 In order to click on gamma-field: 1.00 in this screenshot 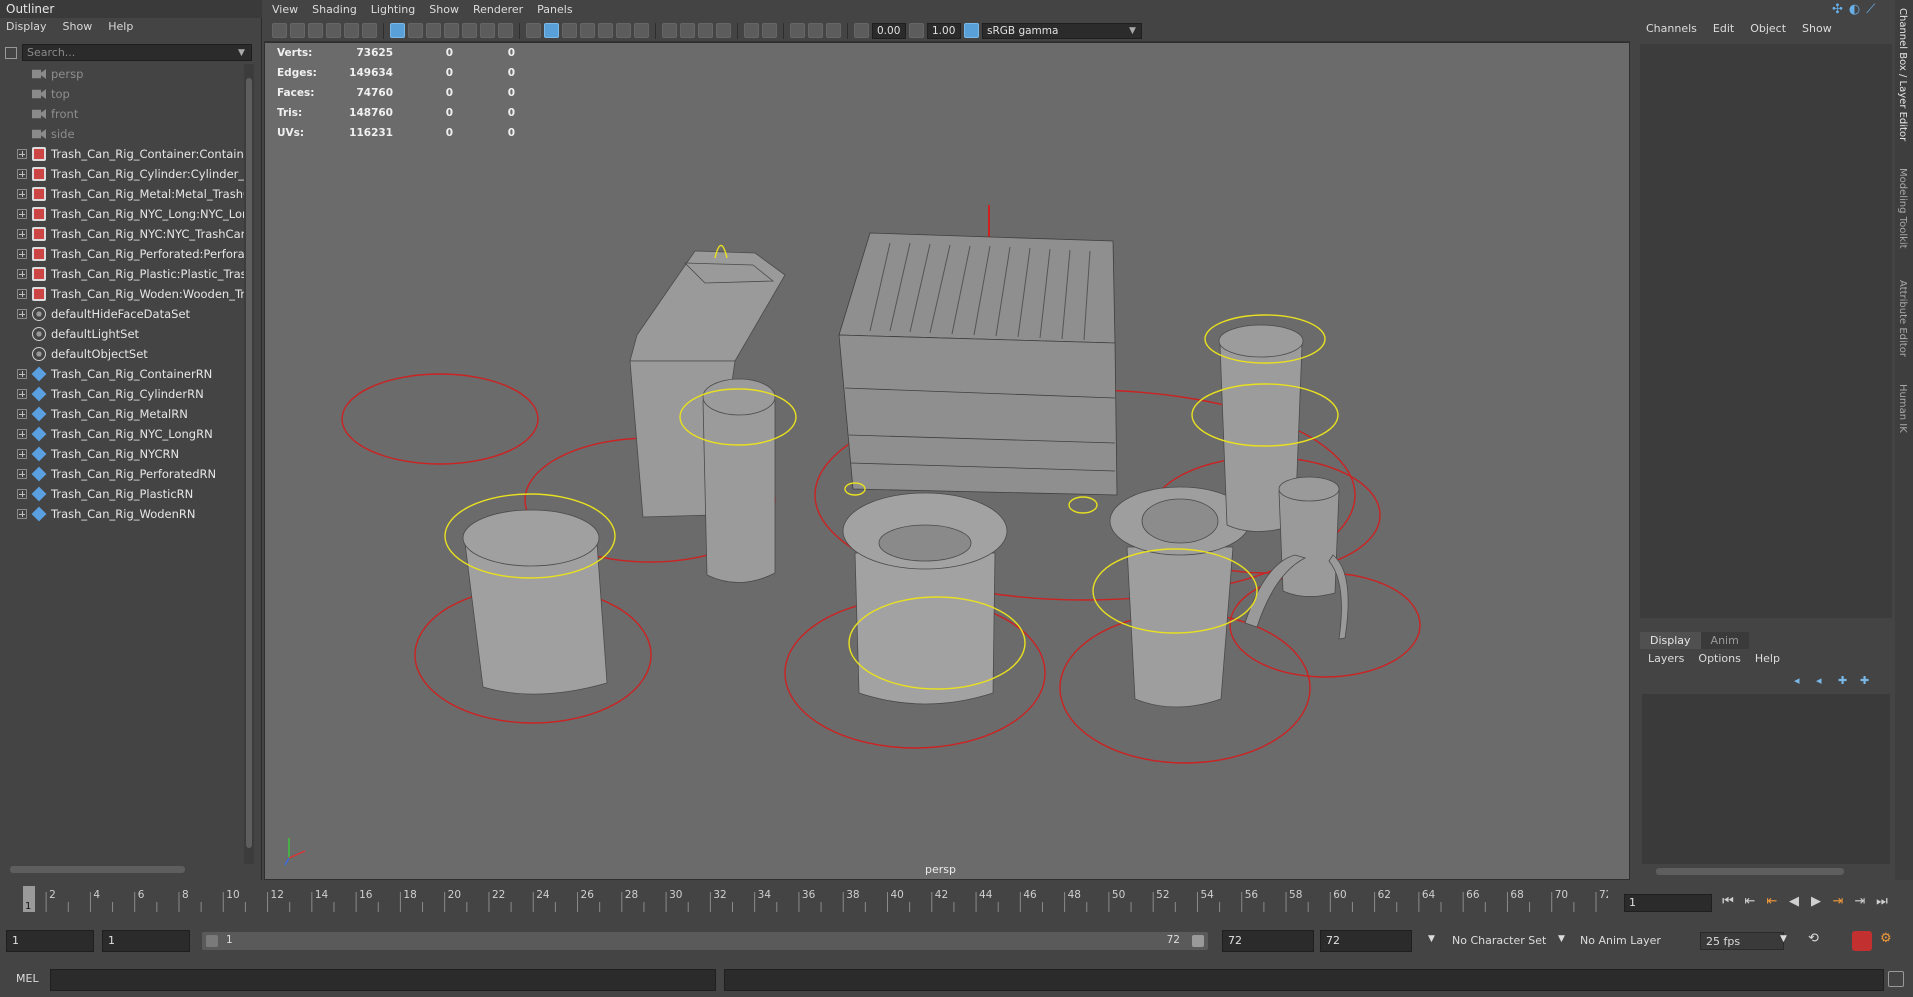, I will do `click(944, 30)`.